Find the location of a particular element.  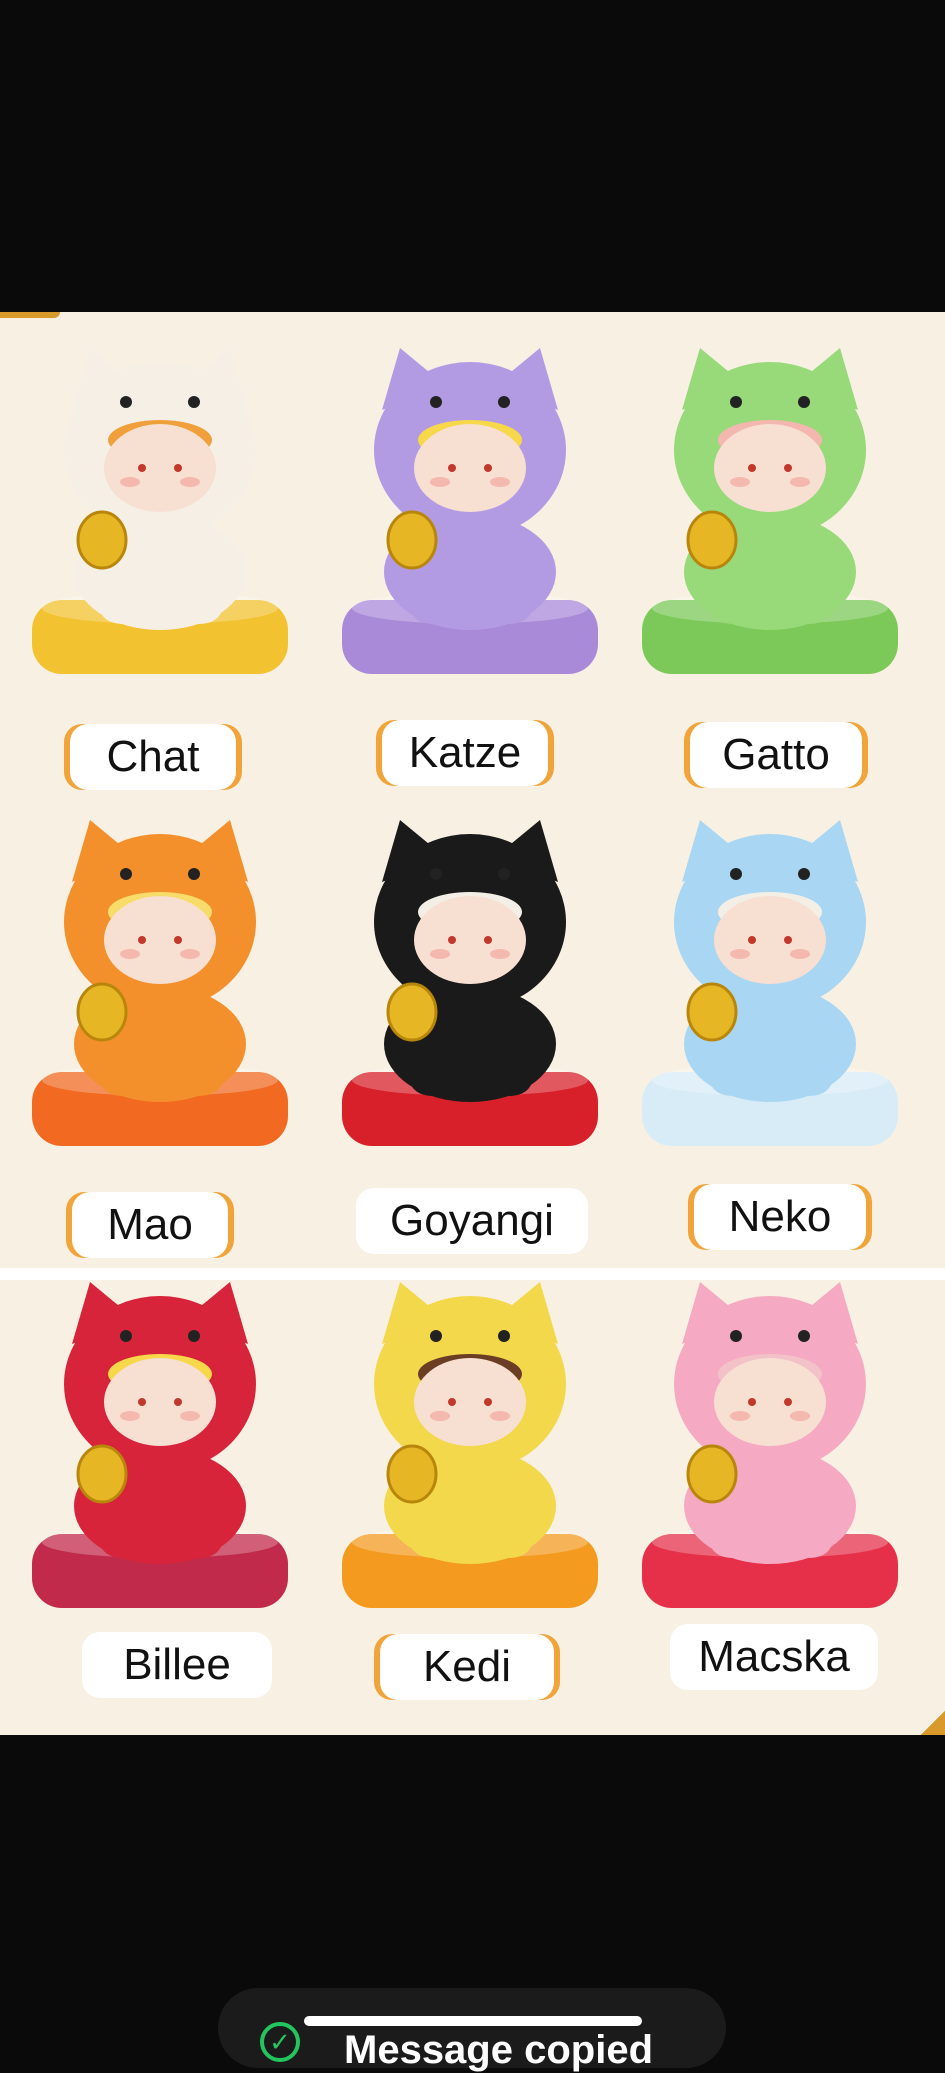

figure-card: Katze is located at coordinates (470, 570).